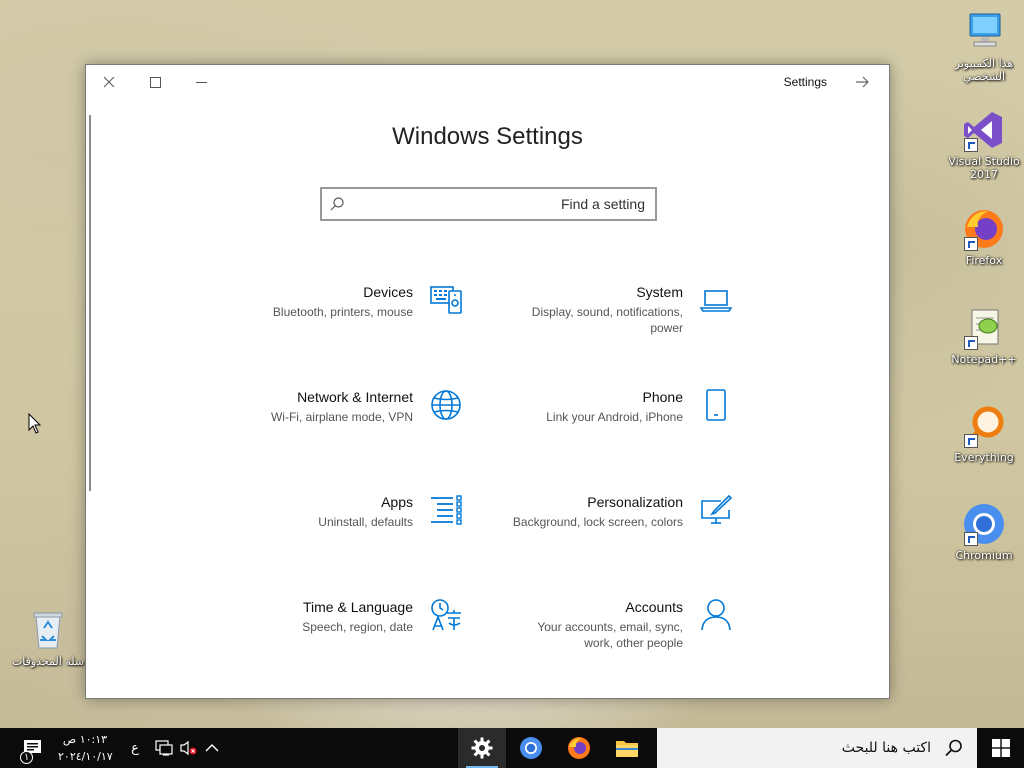 This screenshot has height=768, width=1024. What do you see at coordinates (607, 320) in the screenshot?
I see `tile-subtitle: Display, sound, notifications, power` at bounding box center [607, 320].